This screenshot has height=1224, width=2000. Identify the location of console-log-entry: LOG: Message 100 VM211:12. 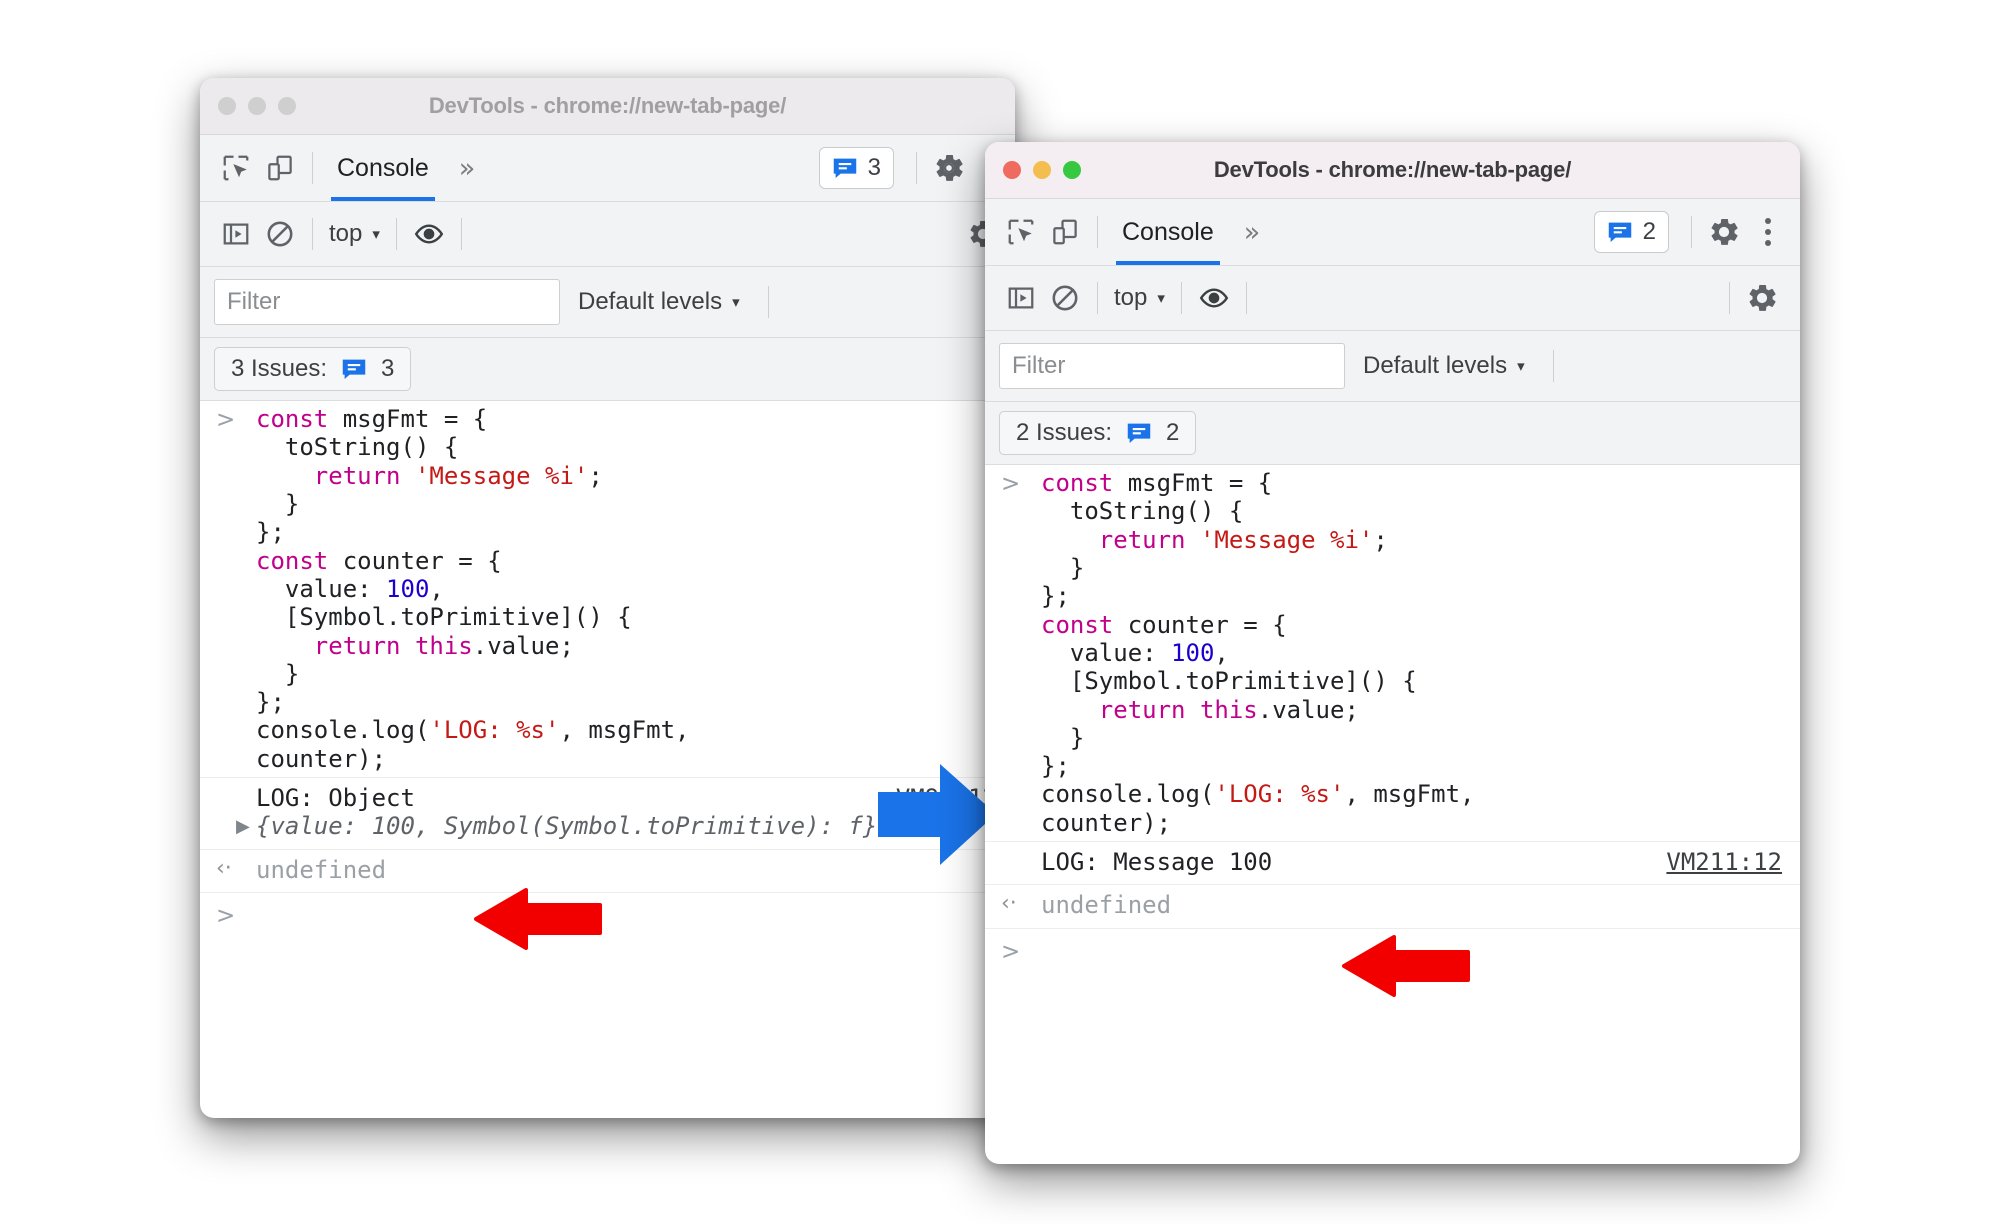
(1392, 862).